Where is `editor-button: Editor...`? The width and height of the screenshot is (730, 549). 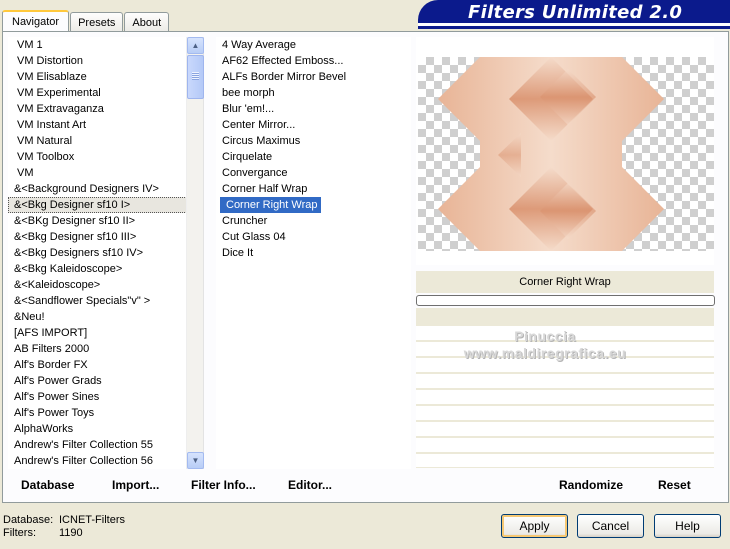 editor-button: Editor... is located at coordinates (310, 485).